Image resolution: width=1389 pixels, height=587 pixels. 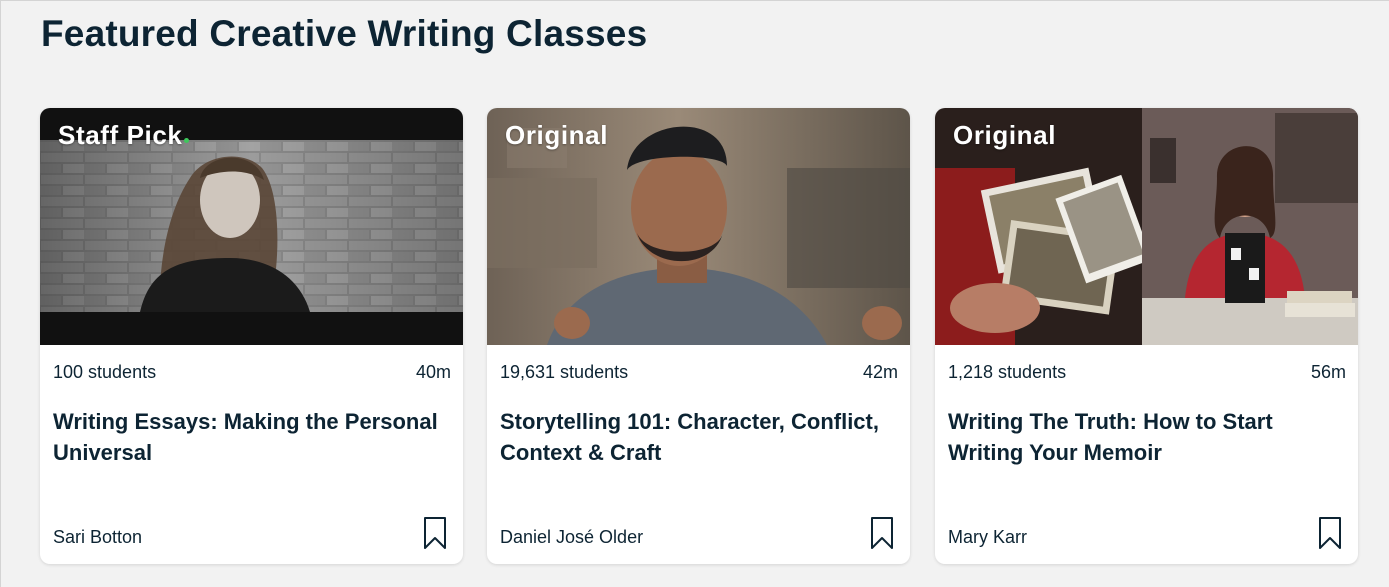 I want to click on class-meta: 19,631 students 42m, so click(x=699, y=372).